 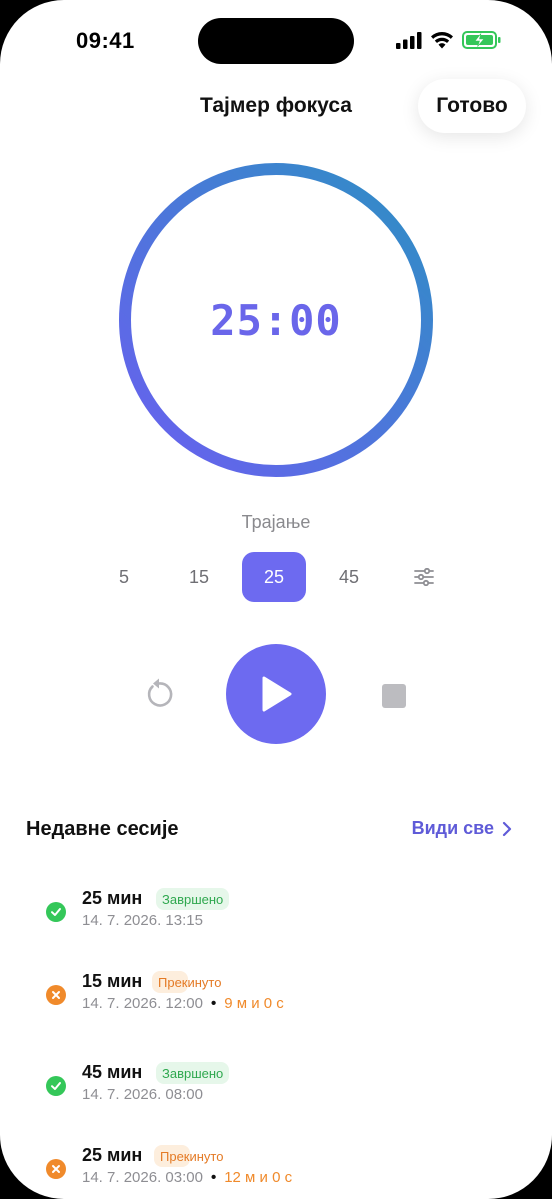 What do you see at coordinates (276, 41) in the screenshot?
I see `dynamic-island` at bounding box center [276, 41].